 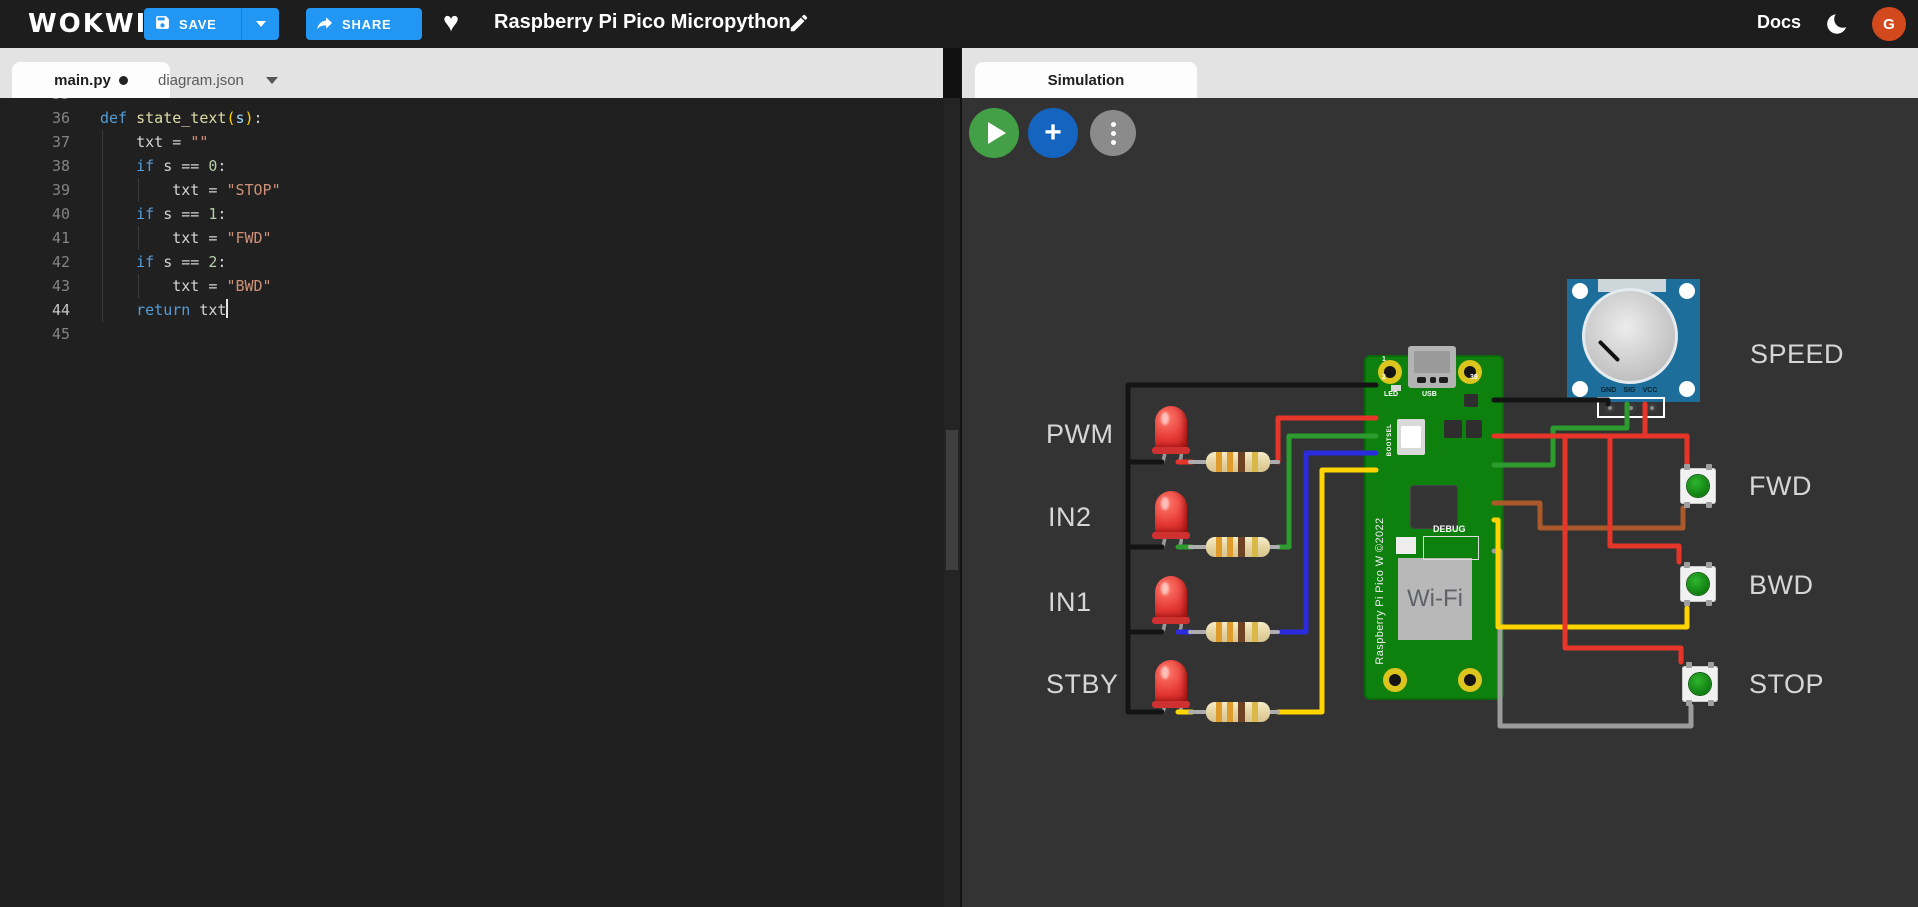 What do you see at coordinates (961, 477) in the screenshot?
I see `pane-divider` at bounding box center [961, 477].